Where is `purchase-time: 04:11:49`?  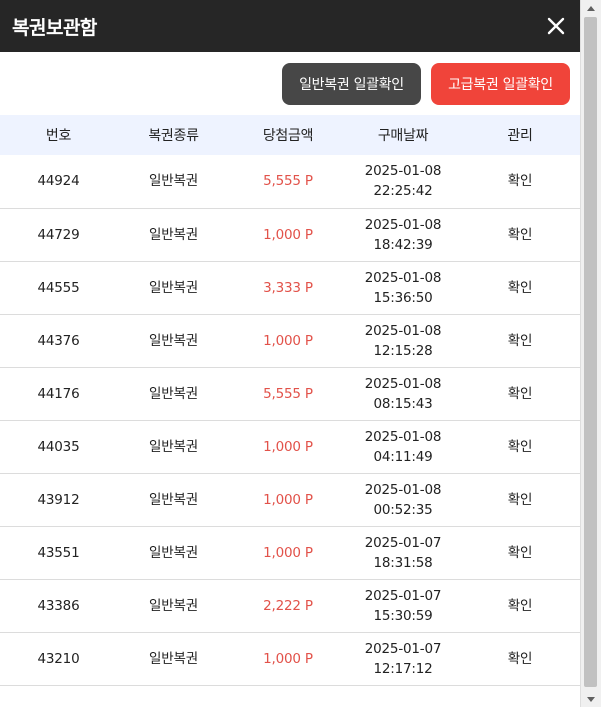
purchase-time: 04:11:49 is located at coordinates (403, 456).